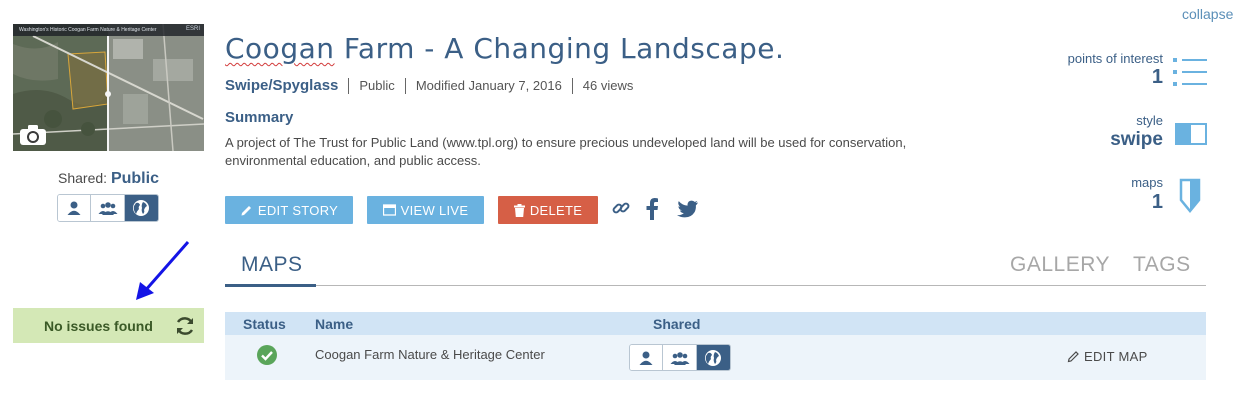 This screenshot has width=1254, height=416. I want to click on map-share-public-button, so click(713, 357).